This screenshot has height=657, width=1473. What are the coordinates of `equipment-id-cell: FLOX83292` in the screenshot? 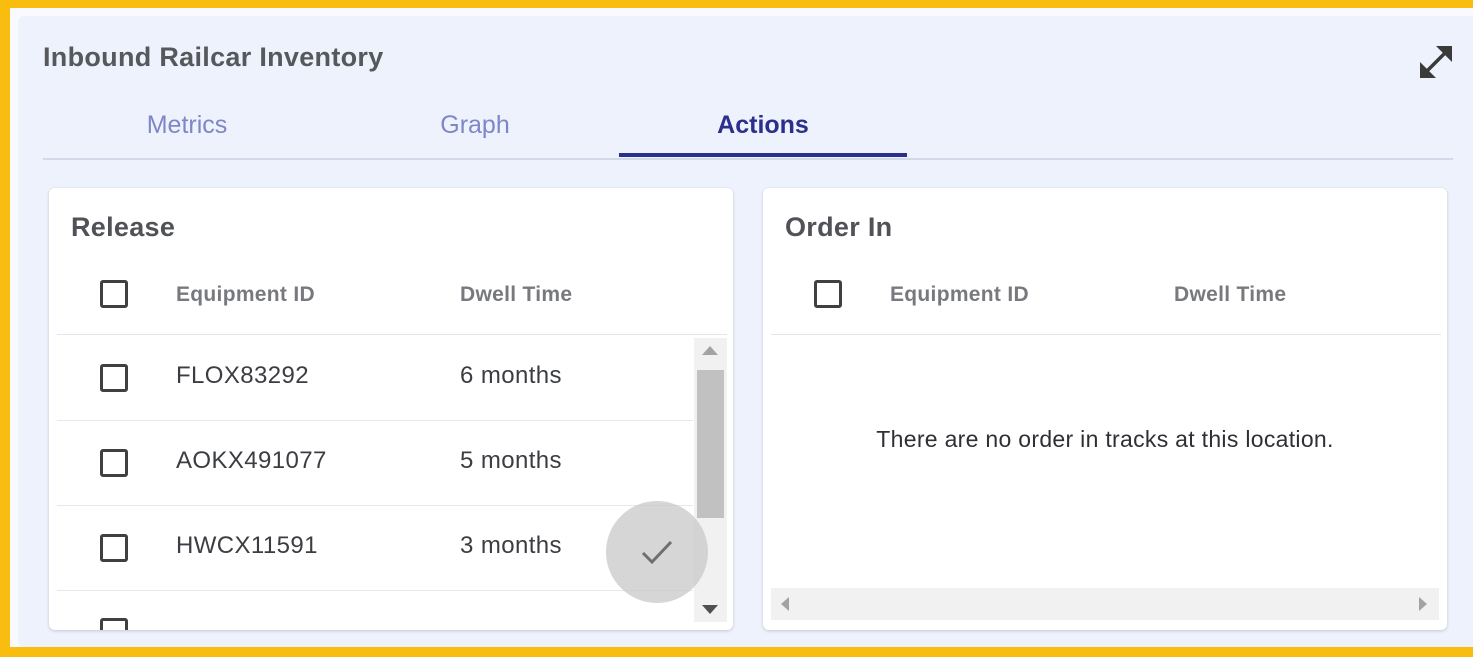 It's located at (243, 375).